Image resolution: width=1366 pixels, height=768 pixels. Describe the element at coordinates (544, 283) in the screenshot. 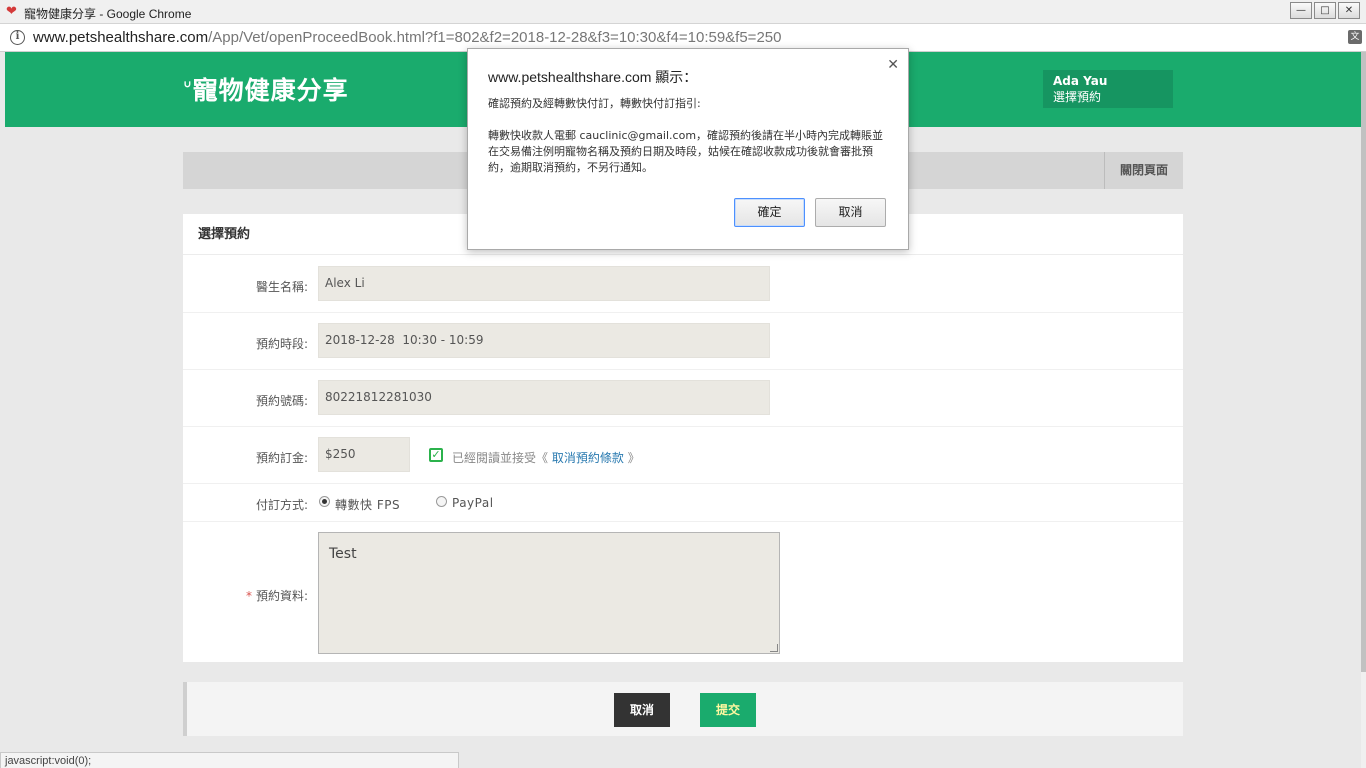

I see `doctor-field: Alex Li` at that location.